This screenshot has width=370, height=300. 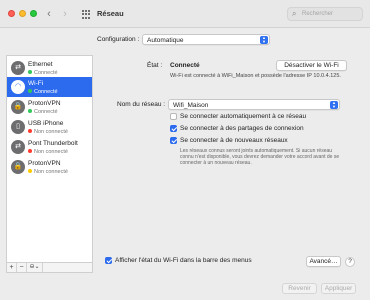 I want to click on show-all-grid-icon, so click(x=86, y=14).